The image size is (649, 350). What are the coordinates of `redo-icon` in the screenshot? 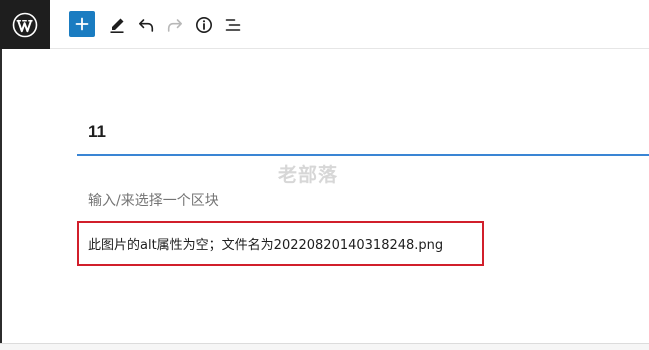 It's located at (175, 25).